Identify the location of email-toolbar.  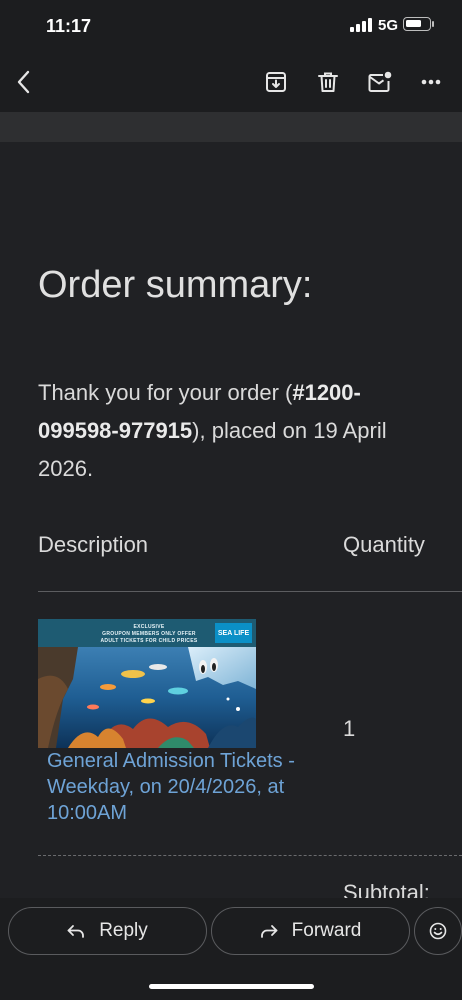
(231, 82).